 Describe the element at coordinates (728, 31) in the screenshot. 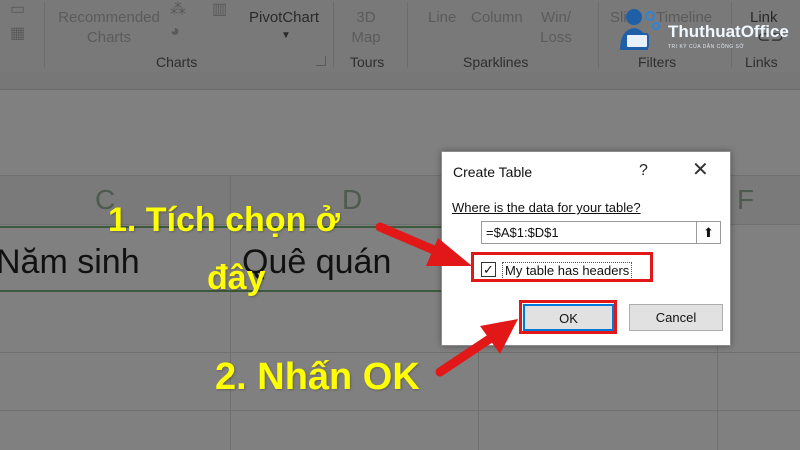

I see `logo-wordmark: ThuthuatOffice` at that location.